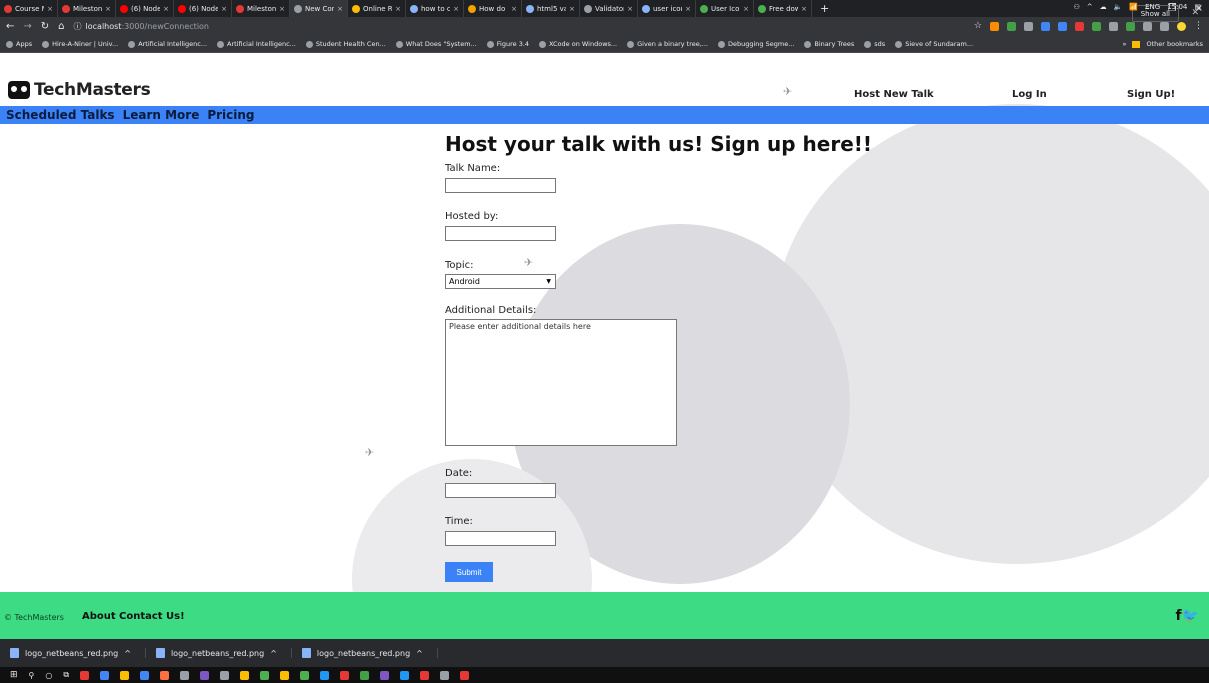 The width and height of the screenshot is (1209, 683). Describe the element at coordinates (29, 8) in the screenshot. I see `browser-tab: Course M×` at that location.